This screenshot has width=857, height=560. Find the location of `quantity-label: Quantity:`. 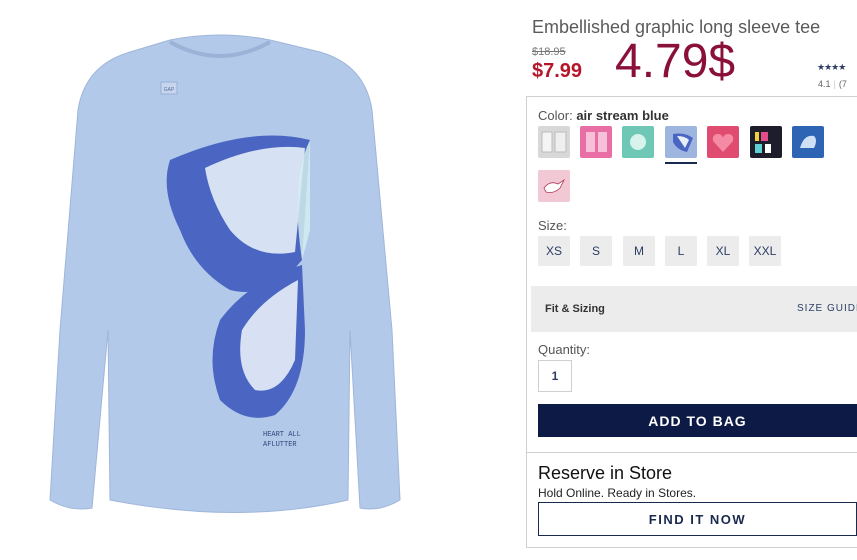

quantity-label: Quantity: is located at coordinates (564, 349).